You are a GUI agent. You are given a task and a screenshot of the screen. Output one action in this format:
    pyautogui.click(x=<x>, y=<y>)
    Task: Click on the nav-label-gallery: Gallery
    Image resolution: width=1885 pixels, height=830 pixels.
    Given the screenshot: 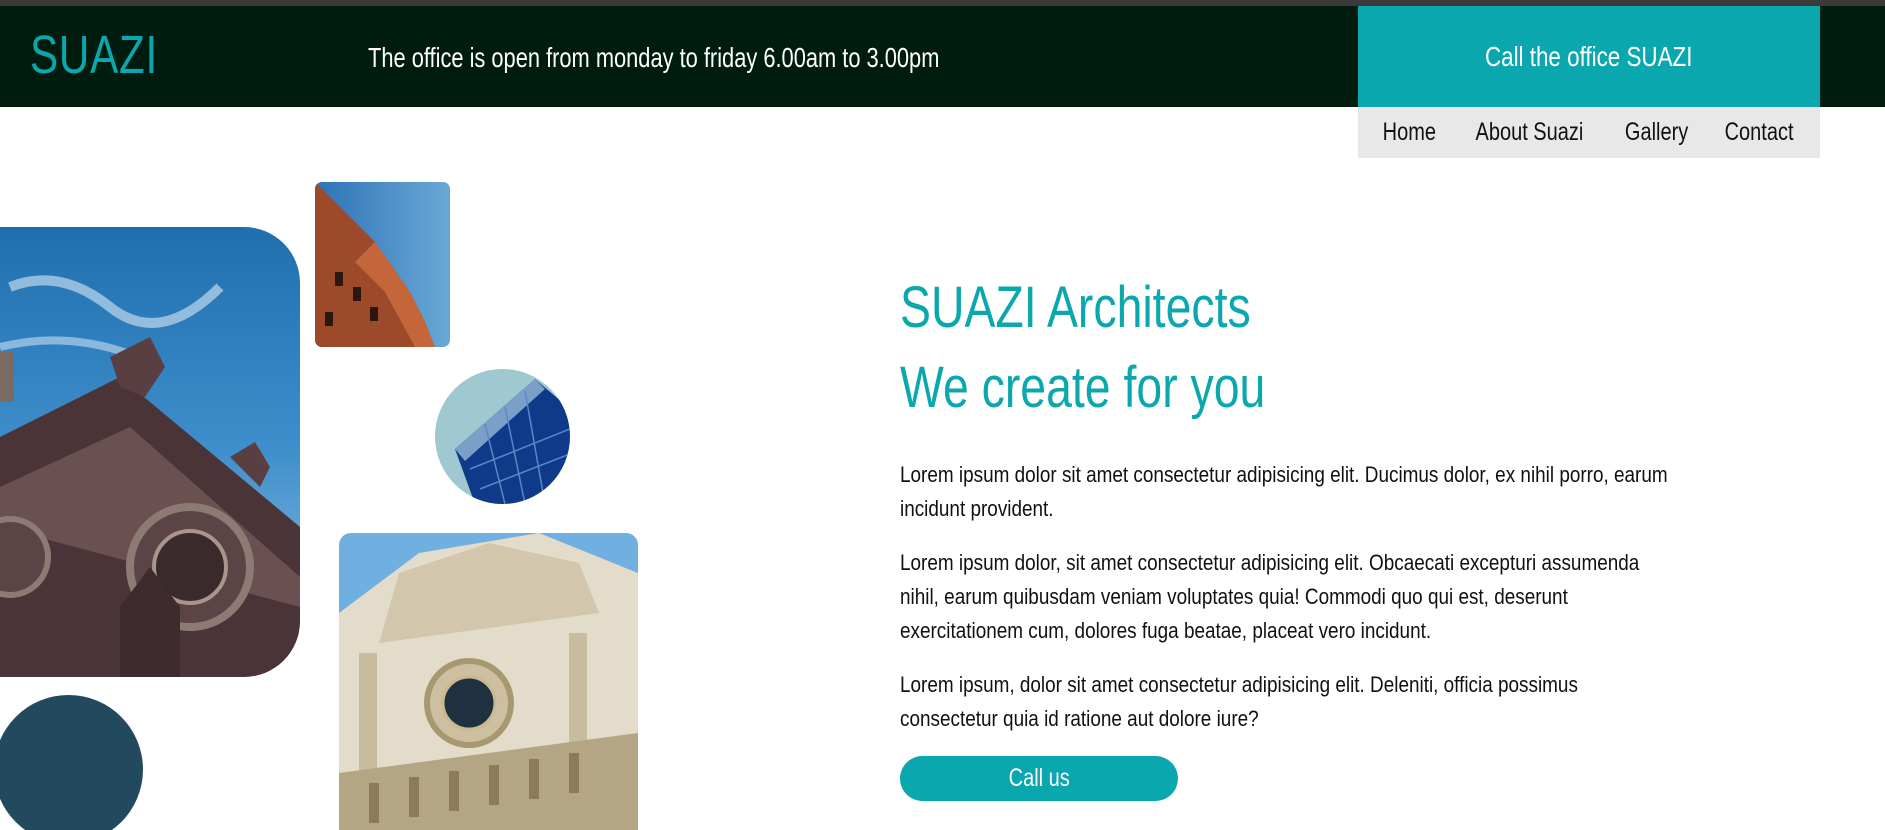 What is the action you would take?
    pyautogui.click(x=1656, y=132)
    